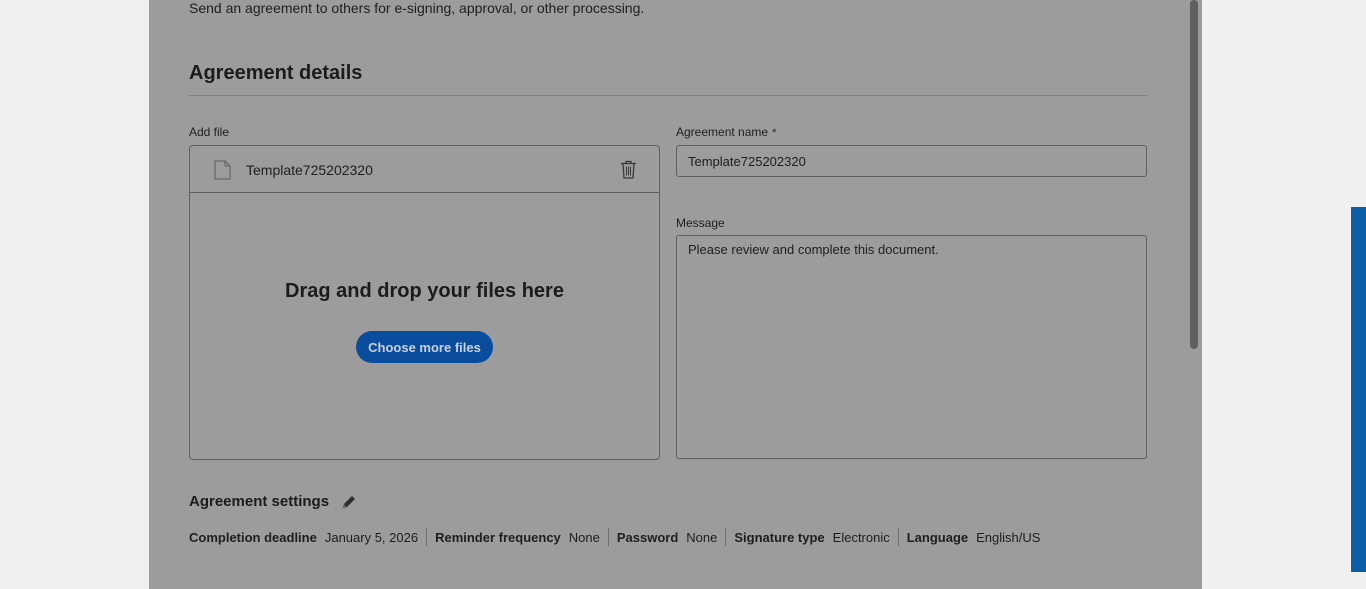 The width and height of the screenshot is (1366, 589). I want to click on add-file-label: Add file, so click(209, 132).